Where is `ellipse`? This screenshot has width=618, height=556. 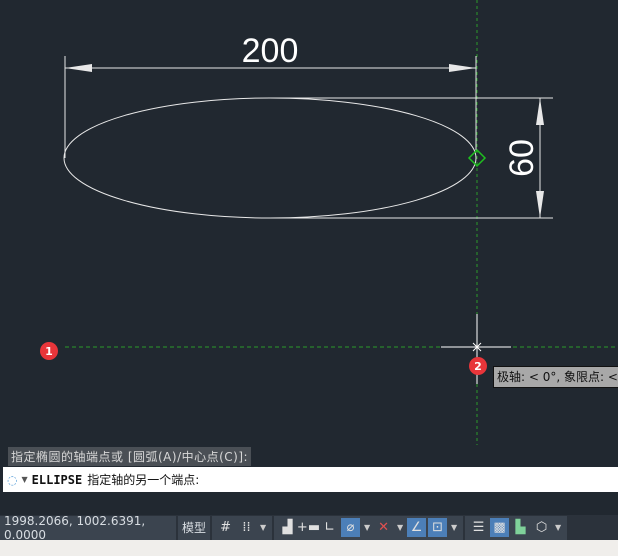 ellipse is located at coordinates (270, 158).